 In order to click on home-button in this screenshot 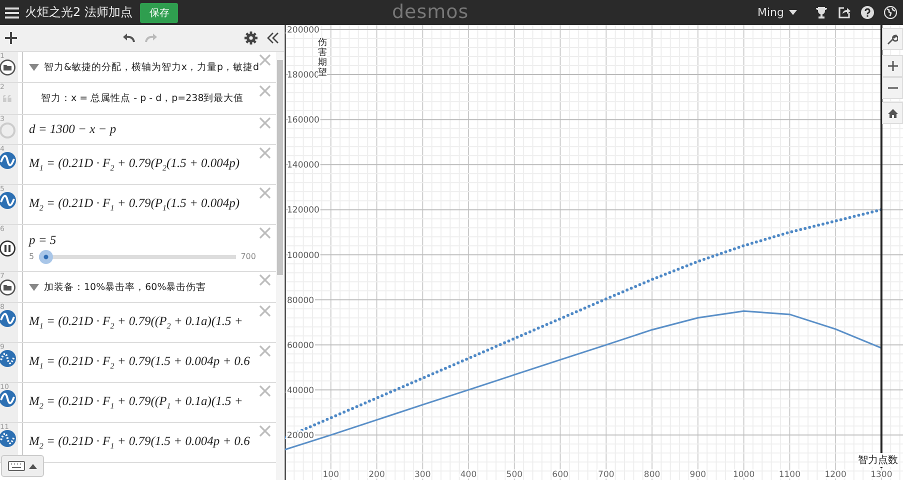, I will do `click(892, 113)`.